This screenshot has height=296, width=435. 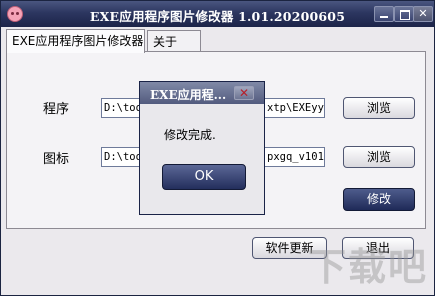 What do you see at coordinates (121, 108) in the screenshot?
I see `program-path-field-left: D:\tool` at bounding box center [121, 108].